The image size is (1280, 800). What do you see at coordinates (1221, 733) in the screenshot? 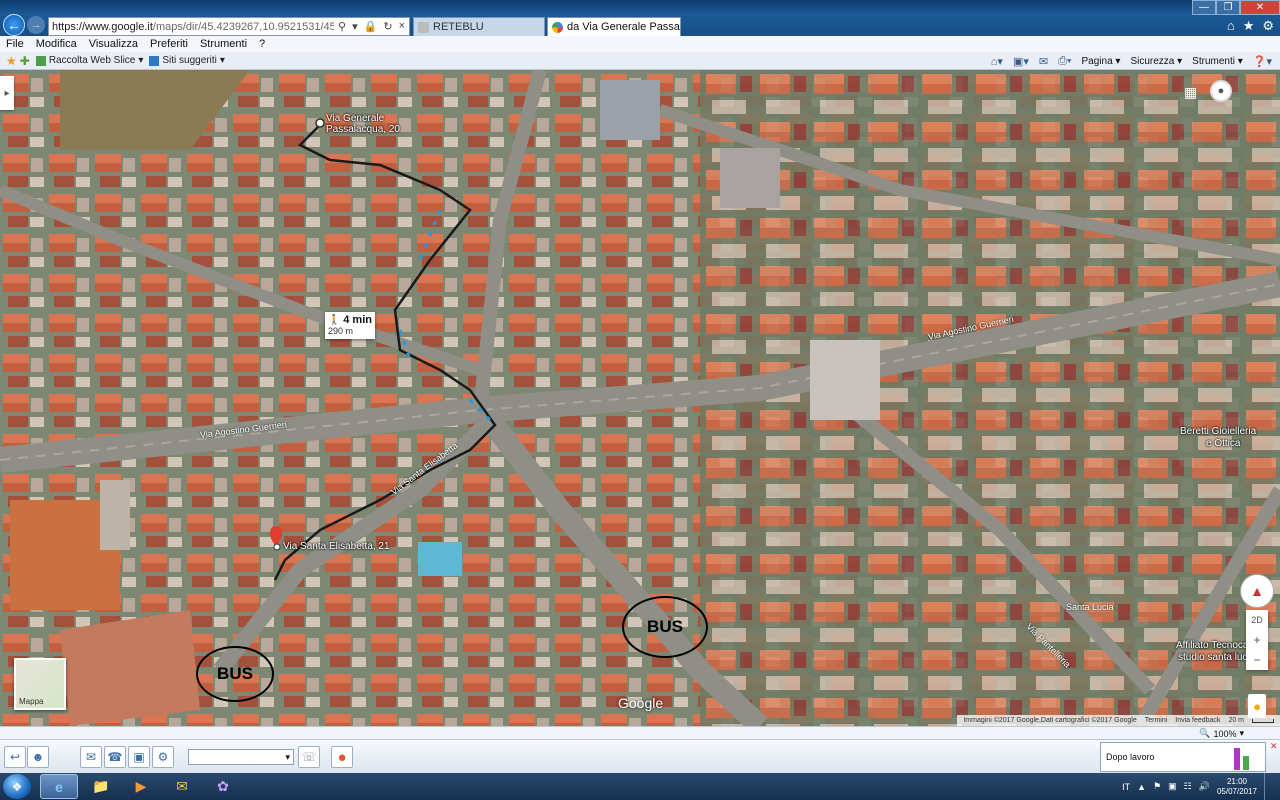
I see `zoom-level: 🔍 100% ▾` at bounding box center [1221, 733].